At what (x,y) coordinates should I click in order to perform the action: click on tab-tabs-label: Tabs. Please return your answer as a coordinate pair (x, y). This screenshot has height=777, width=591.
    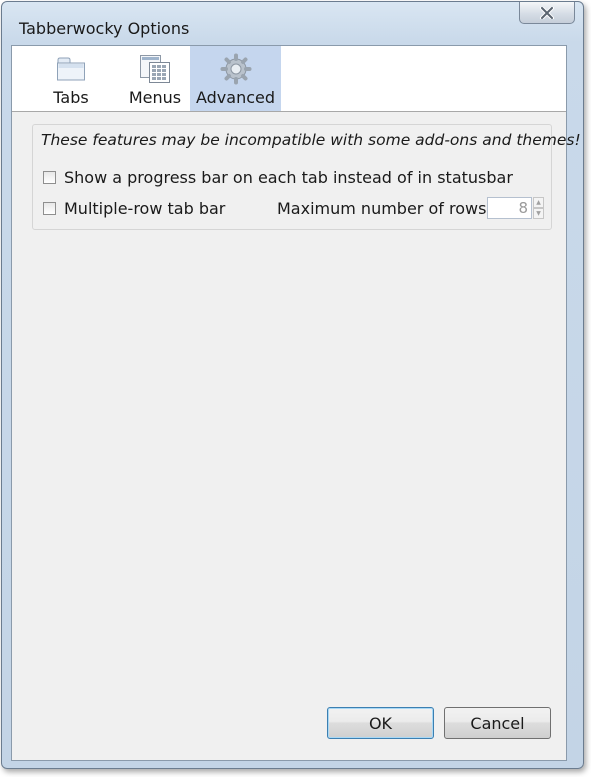
    Looking at the image, I should click on (71, 97).